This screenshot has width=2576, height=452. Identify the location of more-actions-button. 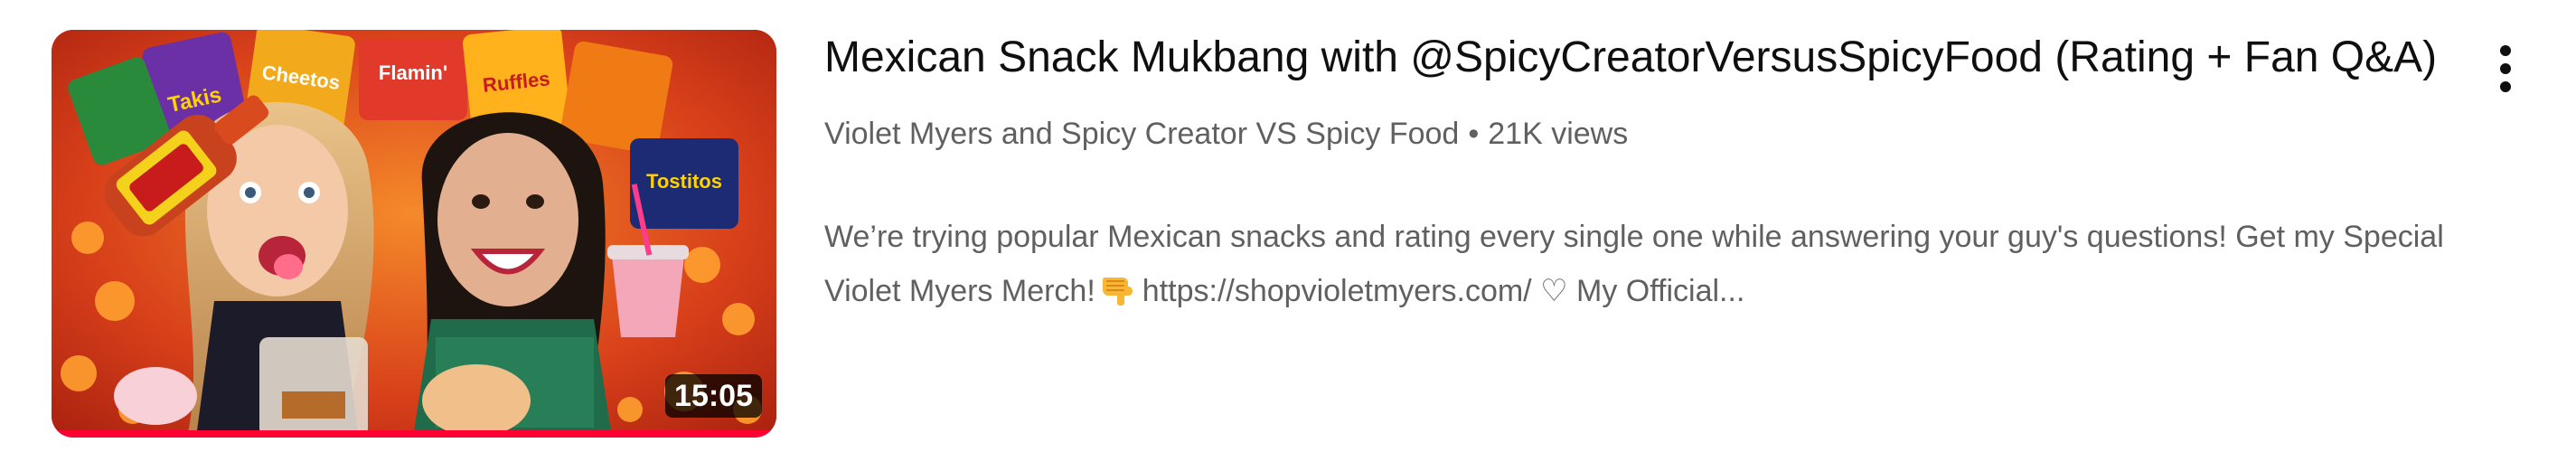
(2506, 68).